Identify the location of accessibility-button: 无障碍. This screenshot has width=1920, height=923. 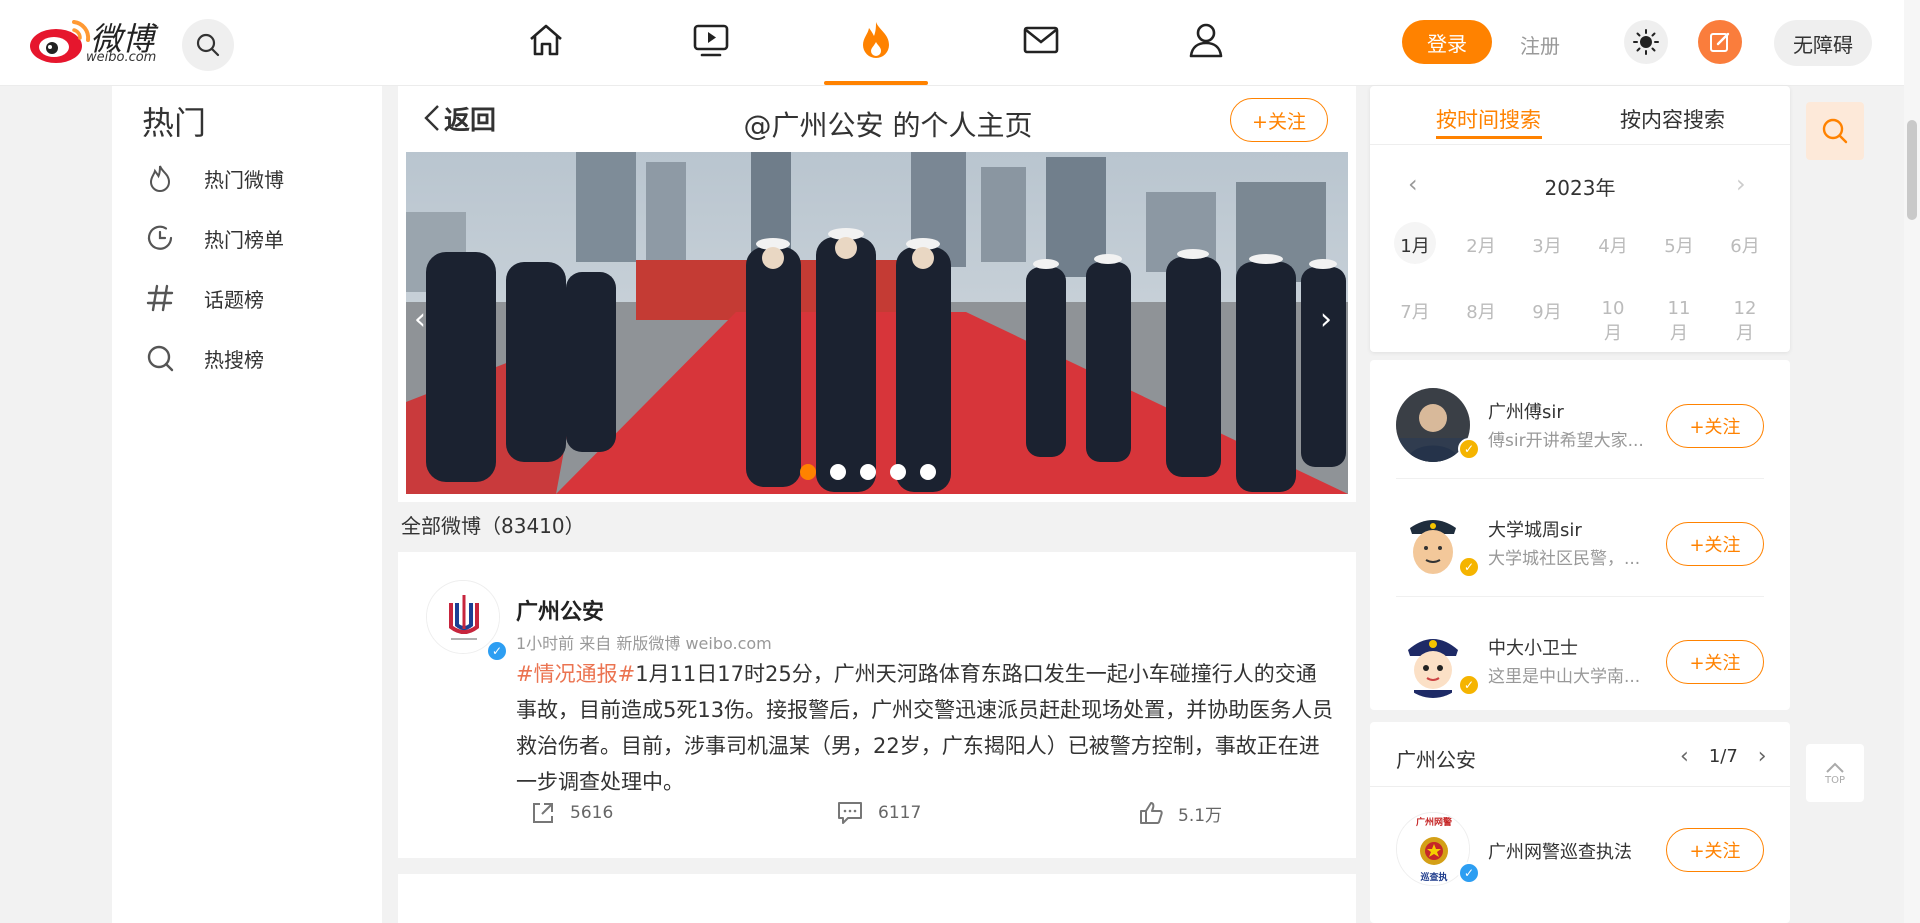
(1823, 43).